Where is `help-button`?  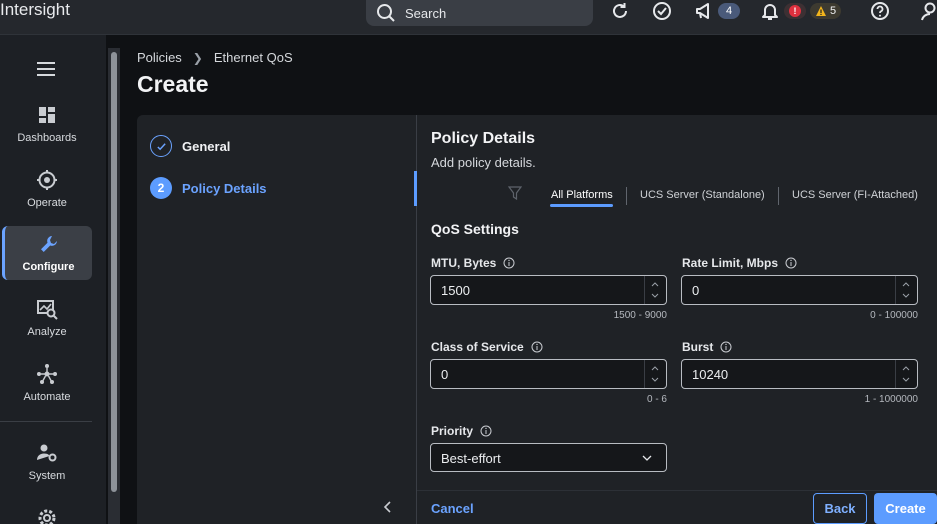 help-button is located at coordinates (880, 11).